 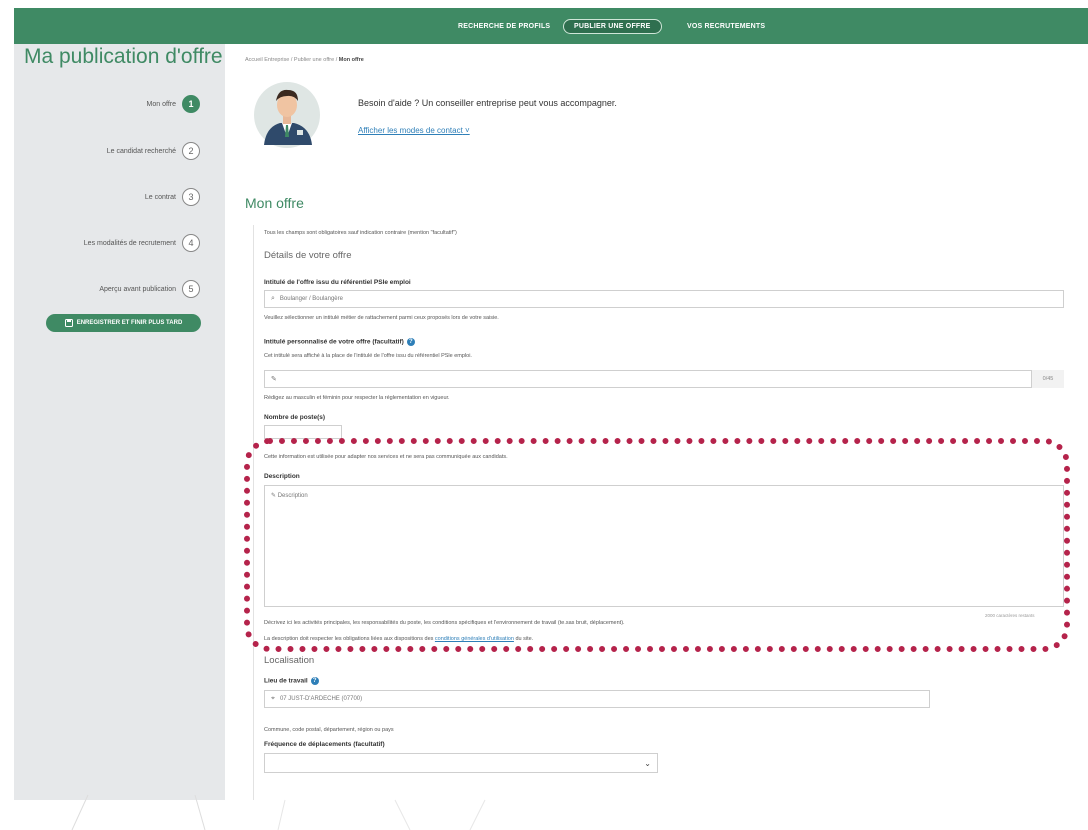 I want to click on contact-modes-link: Afficher les modes de contact ˅, so click(x=414, y=130).